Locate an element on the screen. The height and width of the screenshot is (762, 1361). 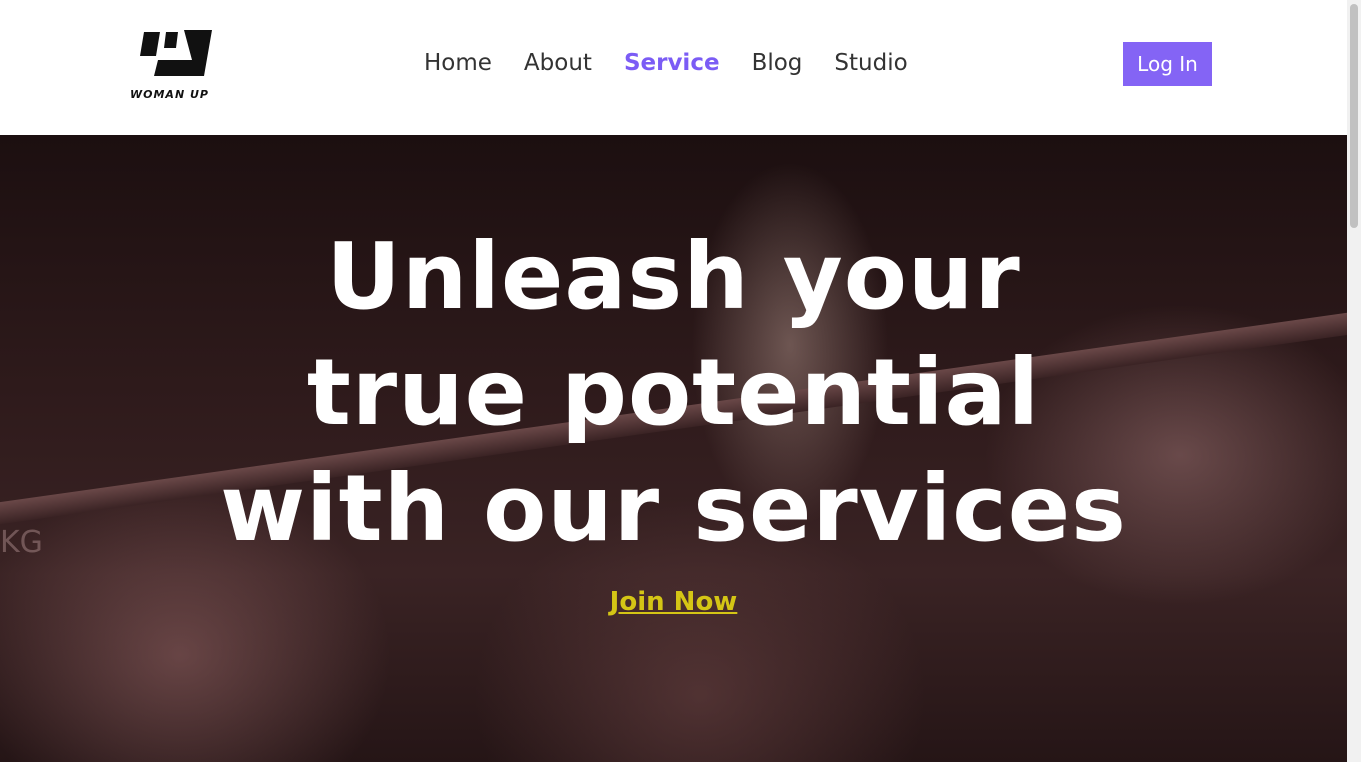
hero-title-line-2: true potential is located at coordinates (673, 392).